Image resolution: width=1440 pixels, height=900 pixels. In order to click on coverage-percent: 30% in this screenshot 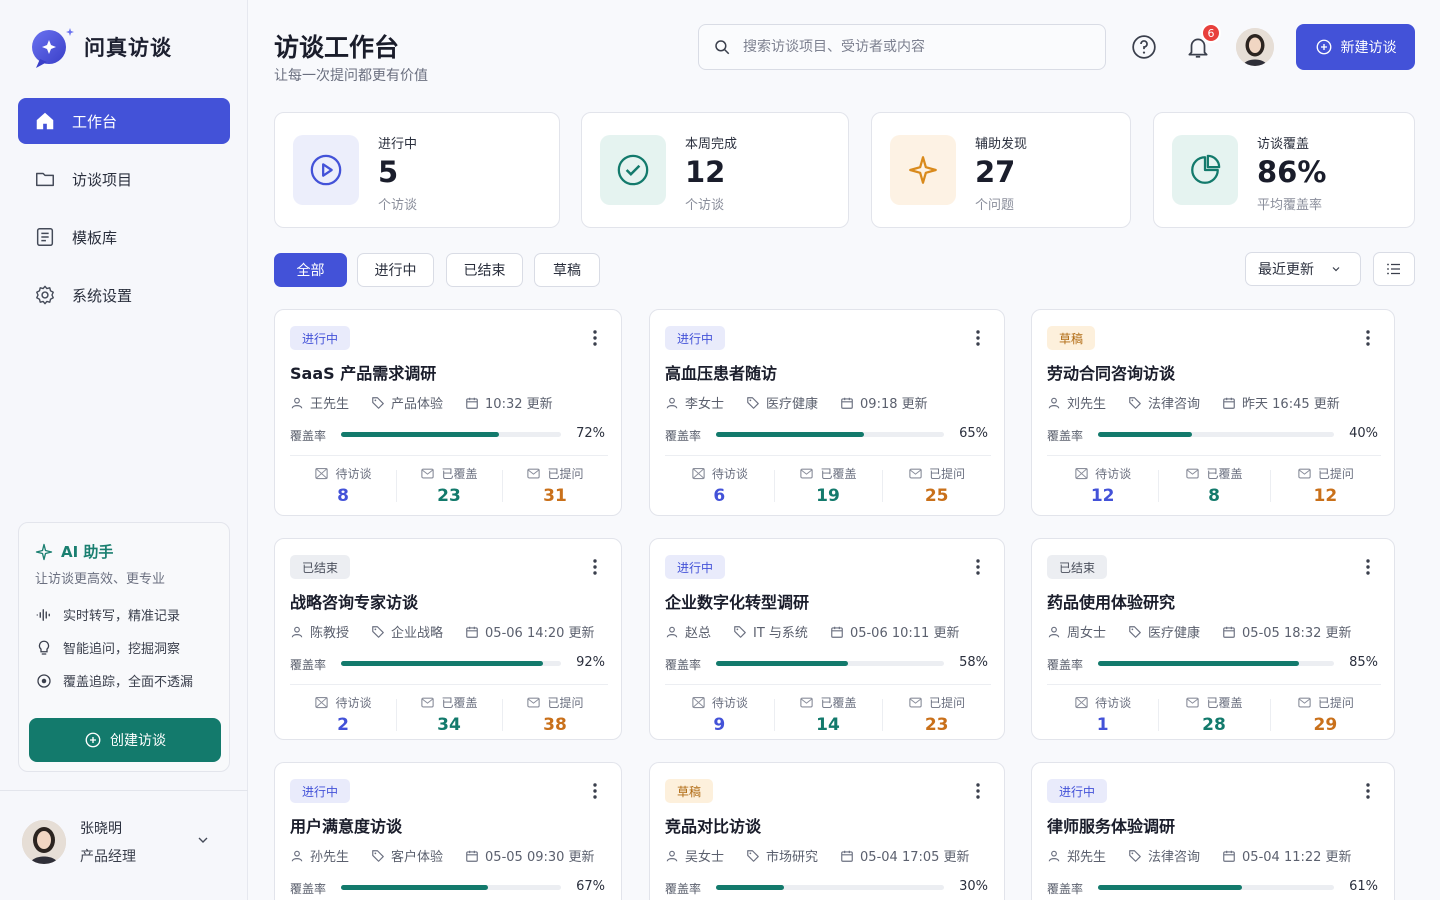, I will do `click(973, 886)`.